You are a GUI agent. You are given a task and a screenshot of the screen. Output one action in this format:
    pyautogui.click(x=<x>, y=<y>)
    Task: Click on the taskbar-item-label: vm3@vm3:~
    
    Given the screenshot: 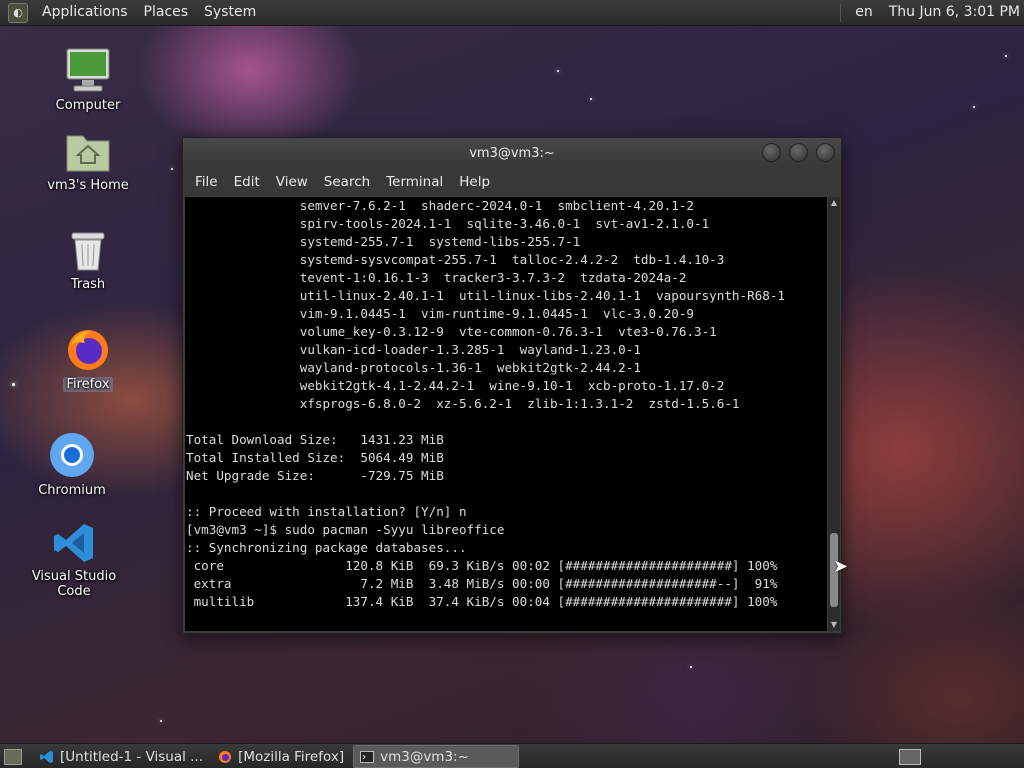 What is the action you would take?
    pyautogui.click(x=424, y=756)
    